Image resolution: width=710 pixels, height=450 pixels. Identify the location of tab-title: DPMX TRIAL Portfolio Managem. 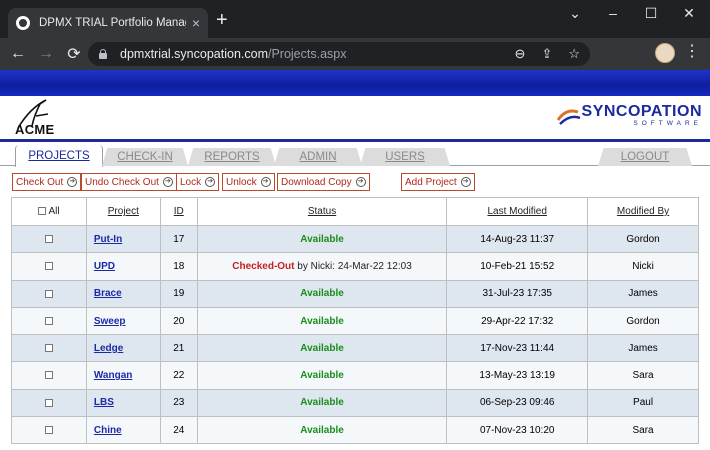
(112, 23).